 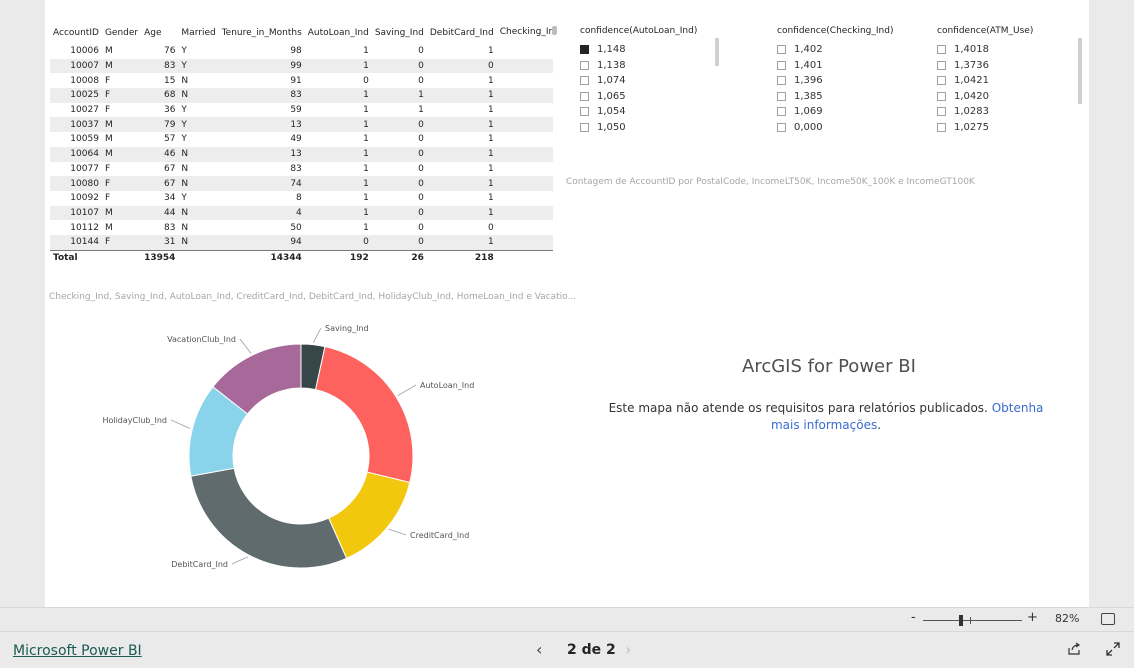 I want to click on slicer-item: 1,402, so click(x=835, y=50).